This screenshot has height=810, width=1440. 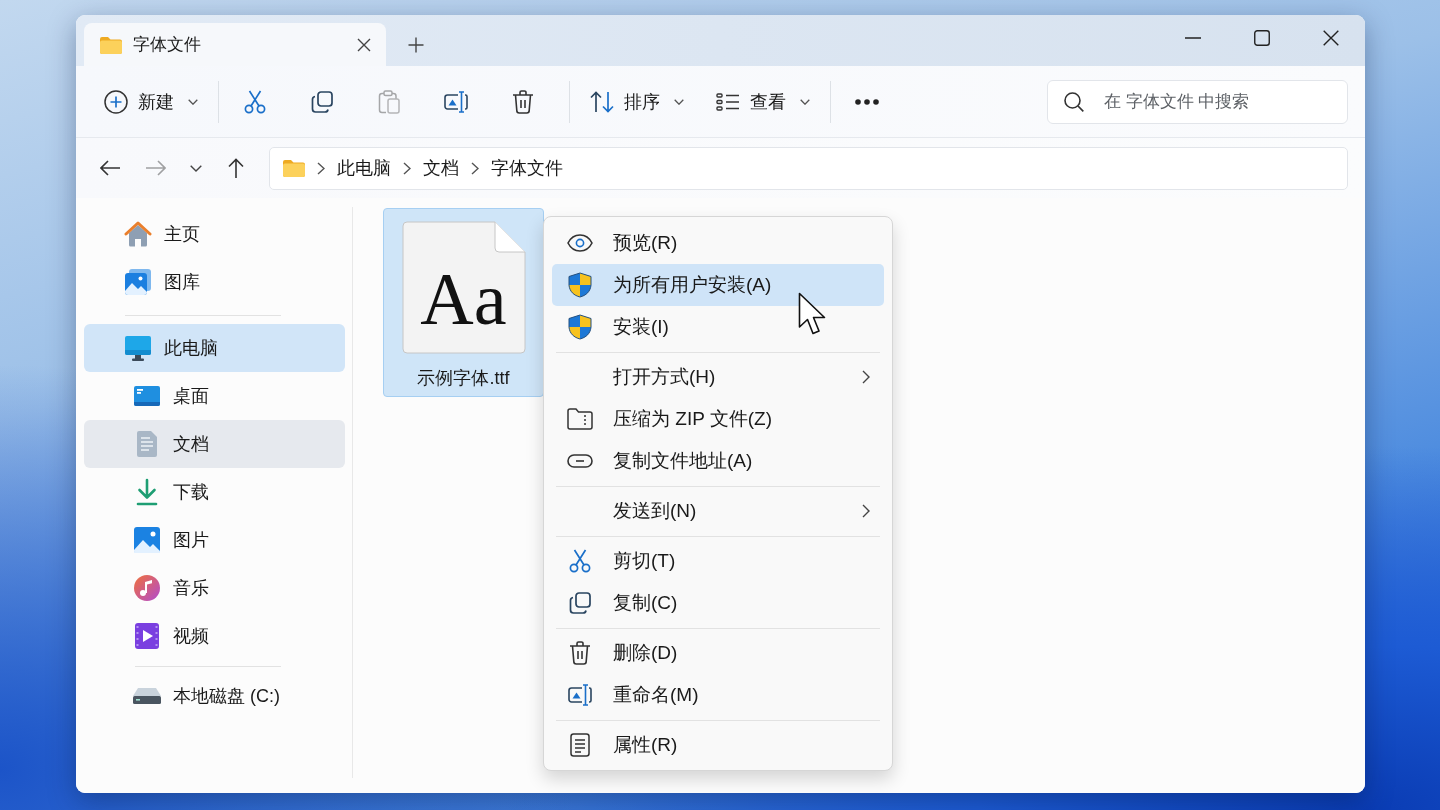 I want to click on house-icon, so click(x=138, y=234).